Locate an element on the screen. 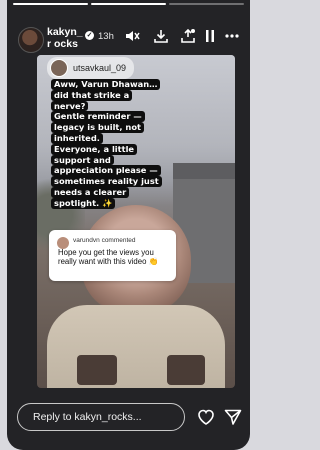  story-photo-wall-top is located at coordinates (204, 171).